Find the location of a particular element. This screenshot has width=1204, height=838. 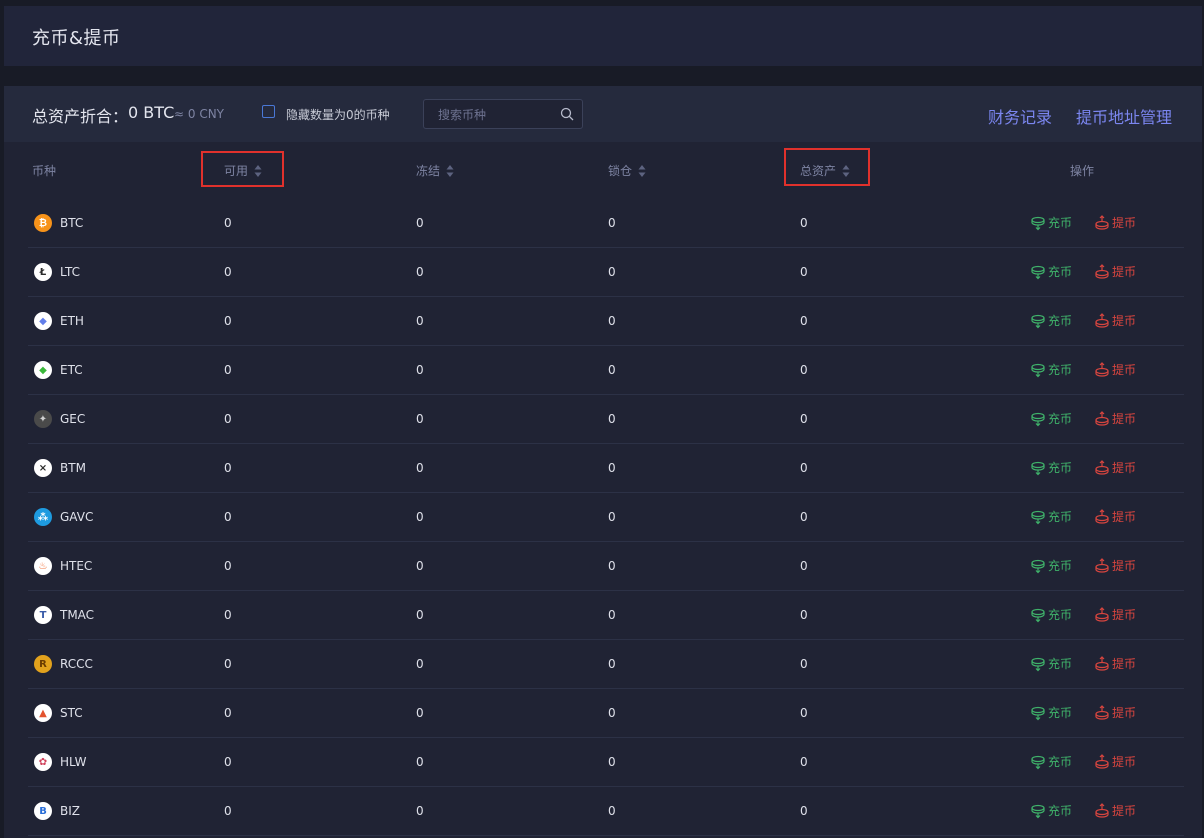

table-row: ▲ STC 0 0 0 0 充币 提币 is located at coordinates (606, 713).